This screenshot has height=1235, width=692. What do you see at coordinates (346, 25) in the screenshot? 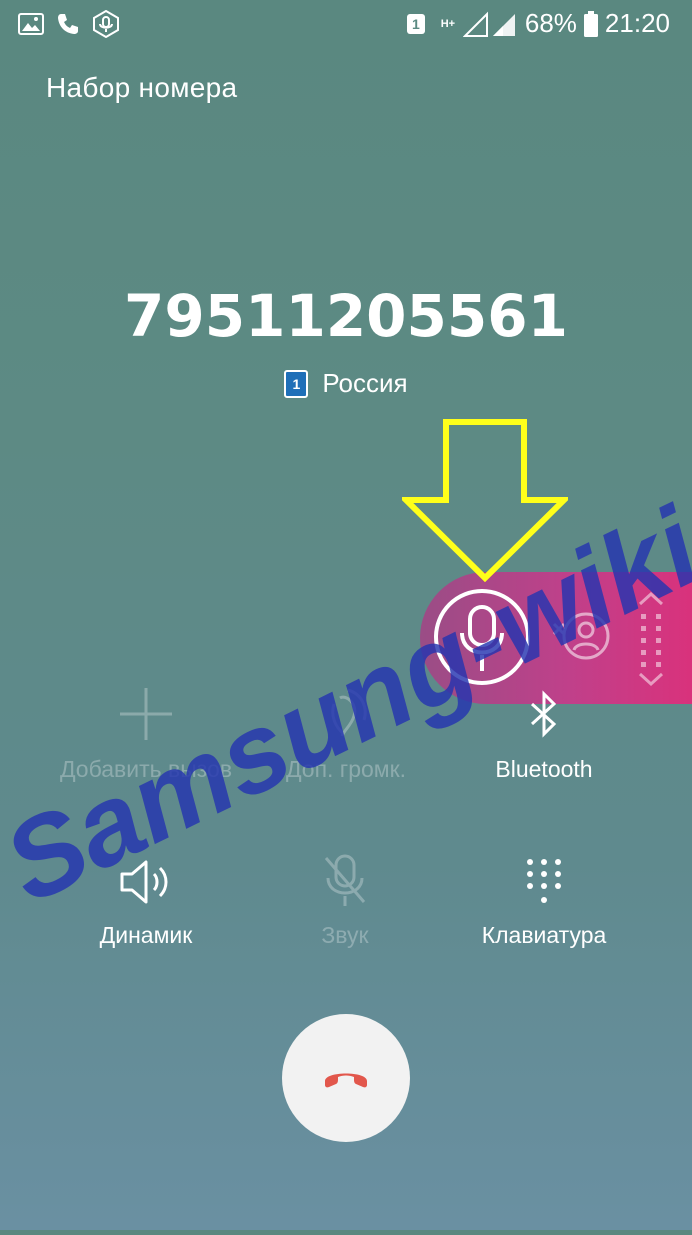
I see `status-bar: 1 H+ 68% 21:20` at bounding box center [346, 25].